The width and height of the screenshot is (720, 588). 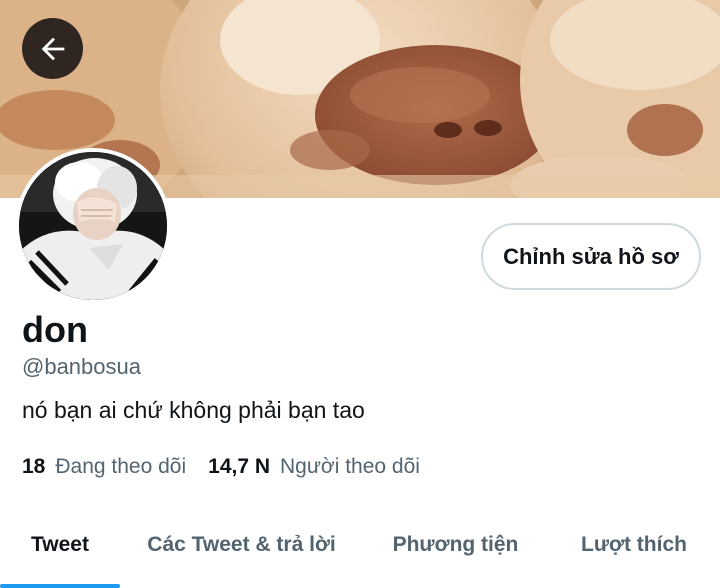 I want to click on back-button, so click(x=52, y=48).